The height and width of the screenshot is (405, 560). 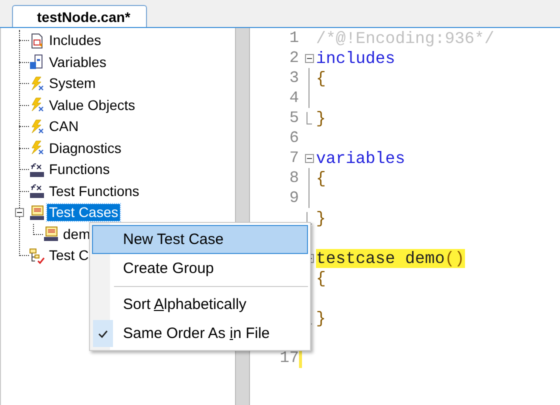 What do you see at coordinates (200, 304) in the screenshot?
I see `menu-item: Sort Alphabetically` at bounding box center [200, 304].